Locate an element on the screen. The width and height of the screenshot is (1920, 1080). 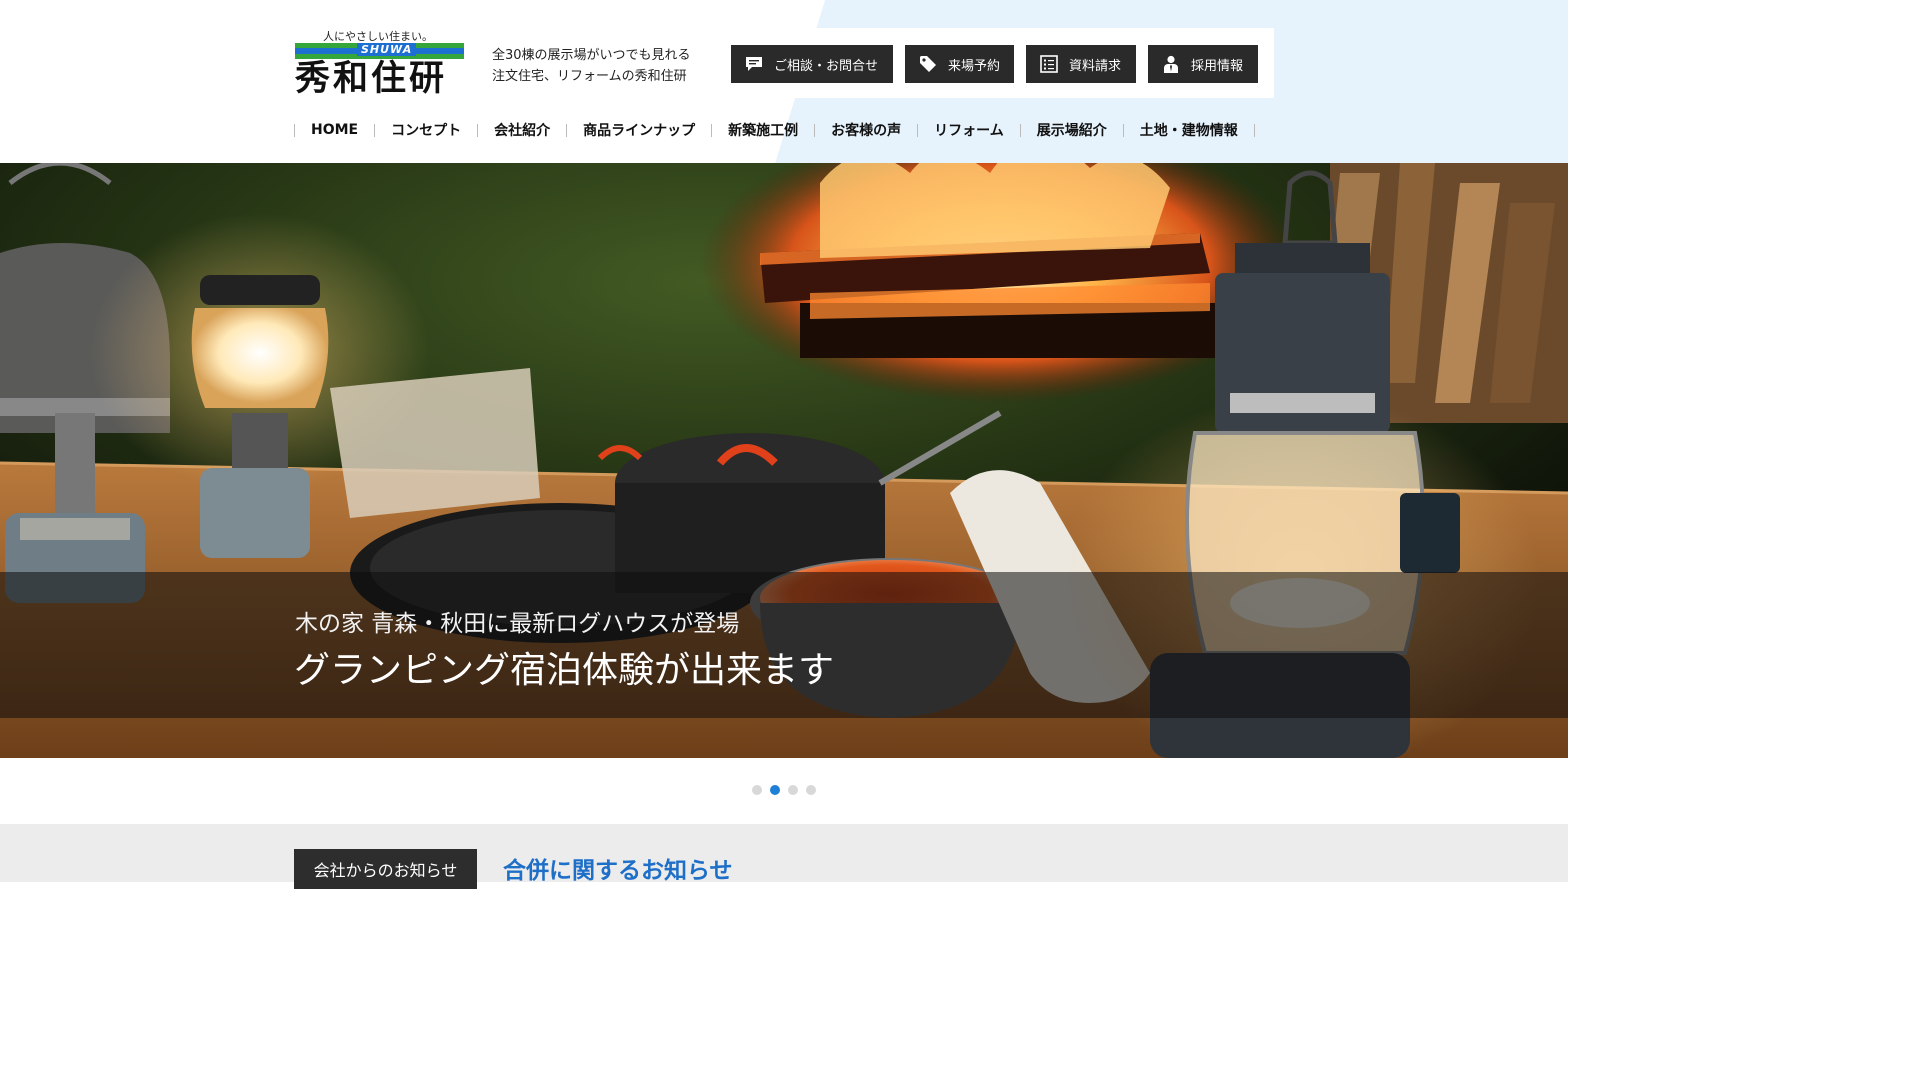
nav-item-land-buildings: 土地・建物情報 is located at coordinates (1189, 130).